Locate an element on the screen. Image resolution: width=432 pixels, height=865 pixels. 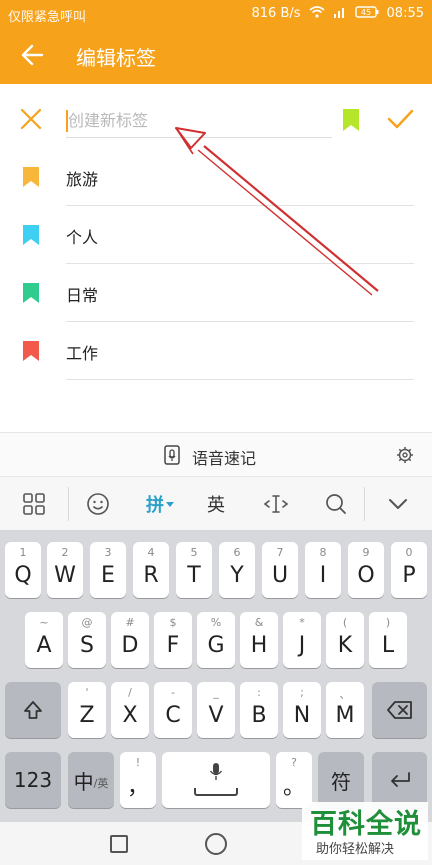
recent-apps-button is located at coordinates (119, 844).